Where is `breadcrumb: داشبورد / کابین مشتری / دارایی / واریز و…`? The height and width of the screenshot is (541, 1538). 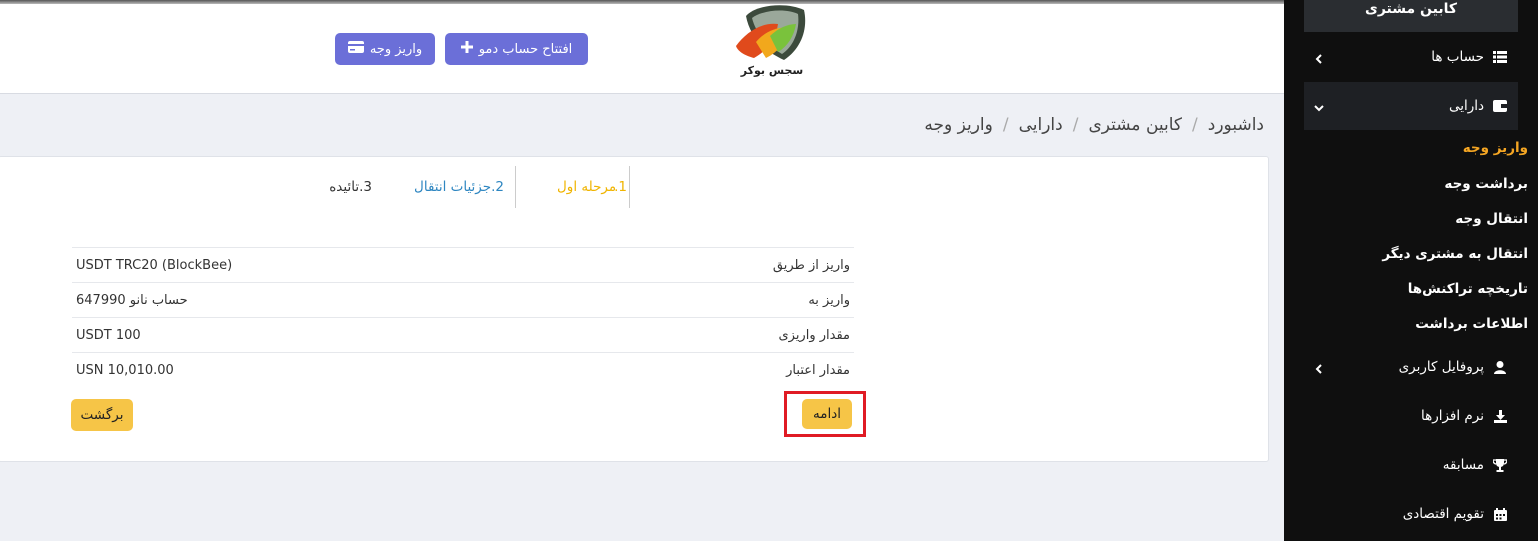
breadcrumb: داشبورد / کابین مشتری / دارایی / واریز و… is located at coordinates (1094, 125).